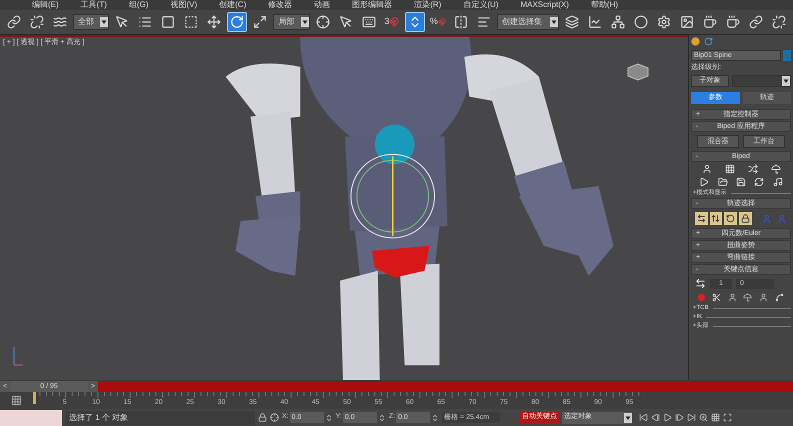  I want to click on scale-icon, so click(260, 21).